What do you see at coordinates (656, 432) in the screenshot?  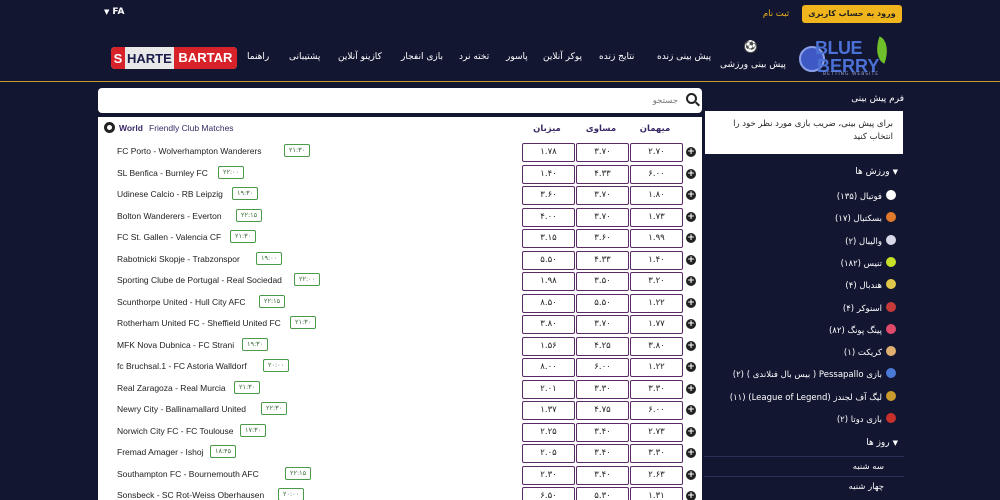 I see `odds-home-button: ۲.۷۳` at bounding box center [656, 432].